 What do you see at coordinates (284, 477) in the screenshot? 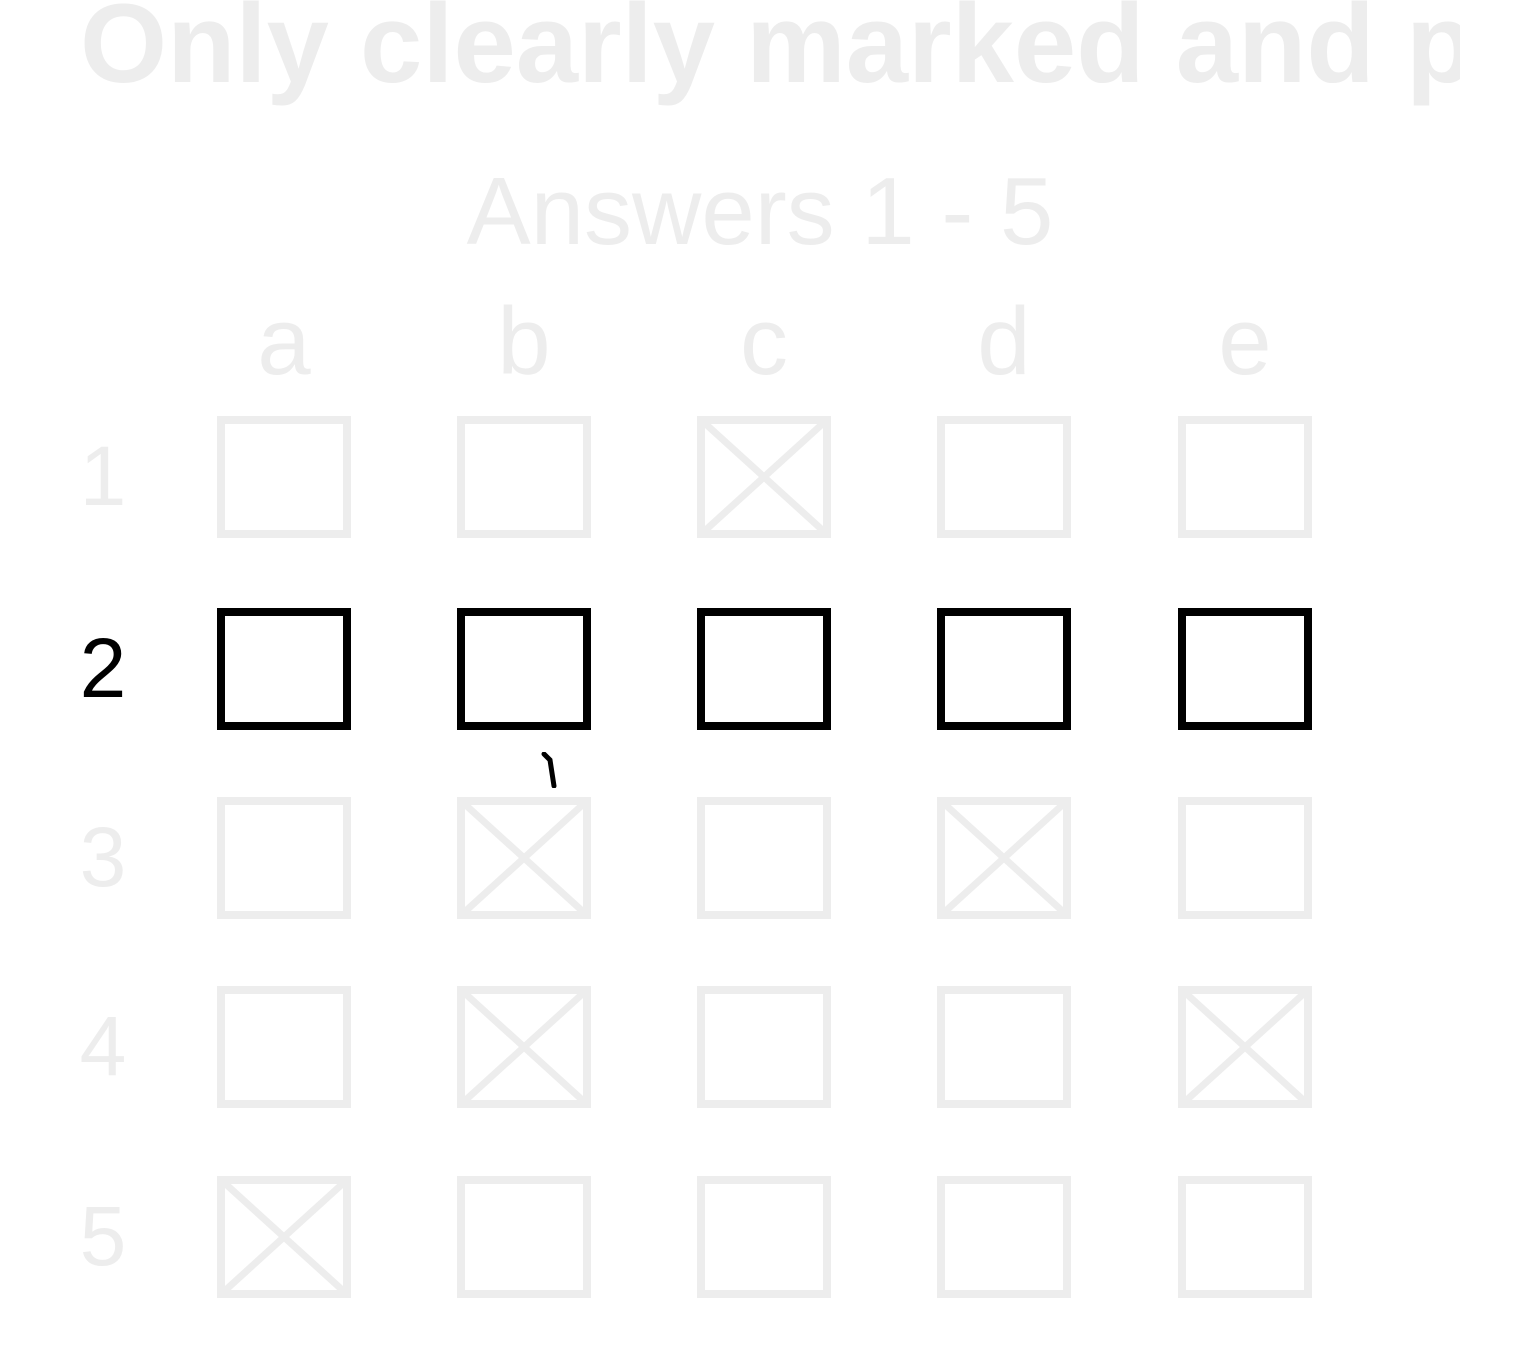
I see `checkbox-1-a` at bounding box center [284, 477].